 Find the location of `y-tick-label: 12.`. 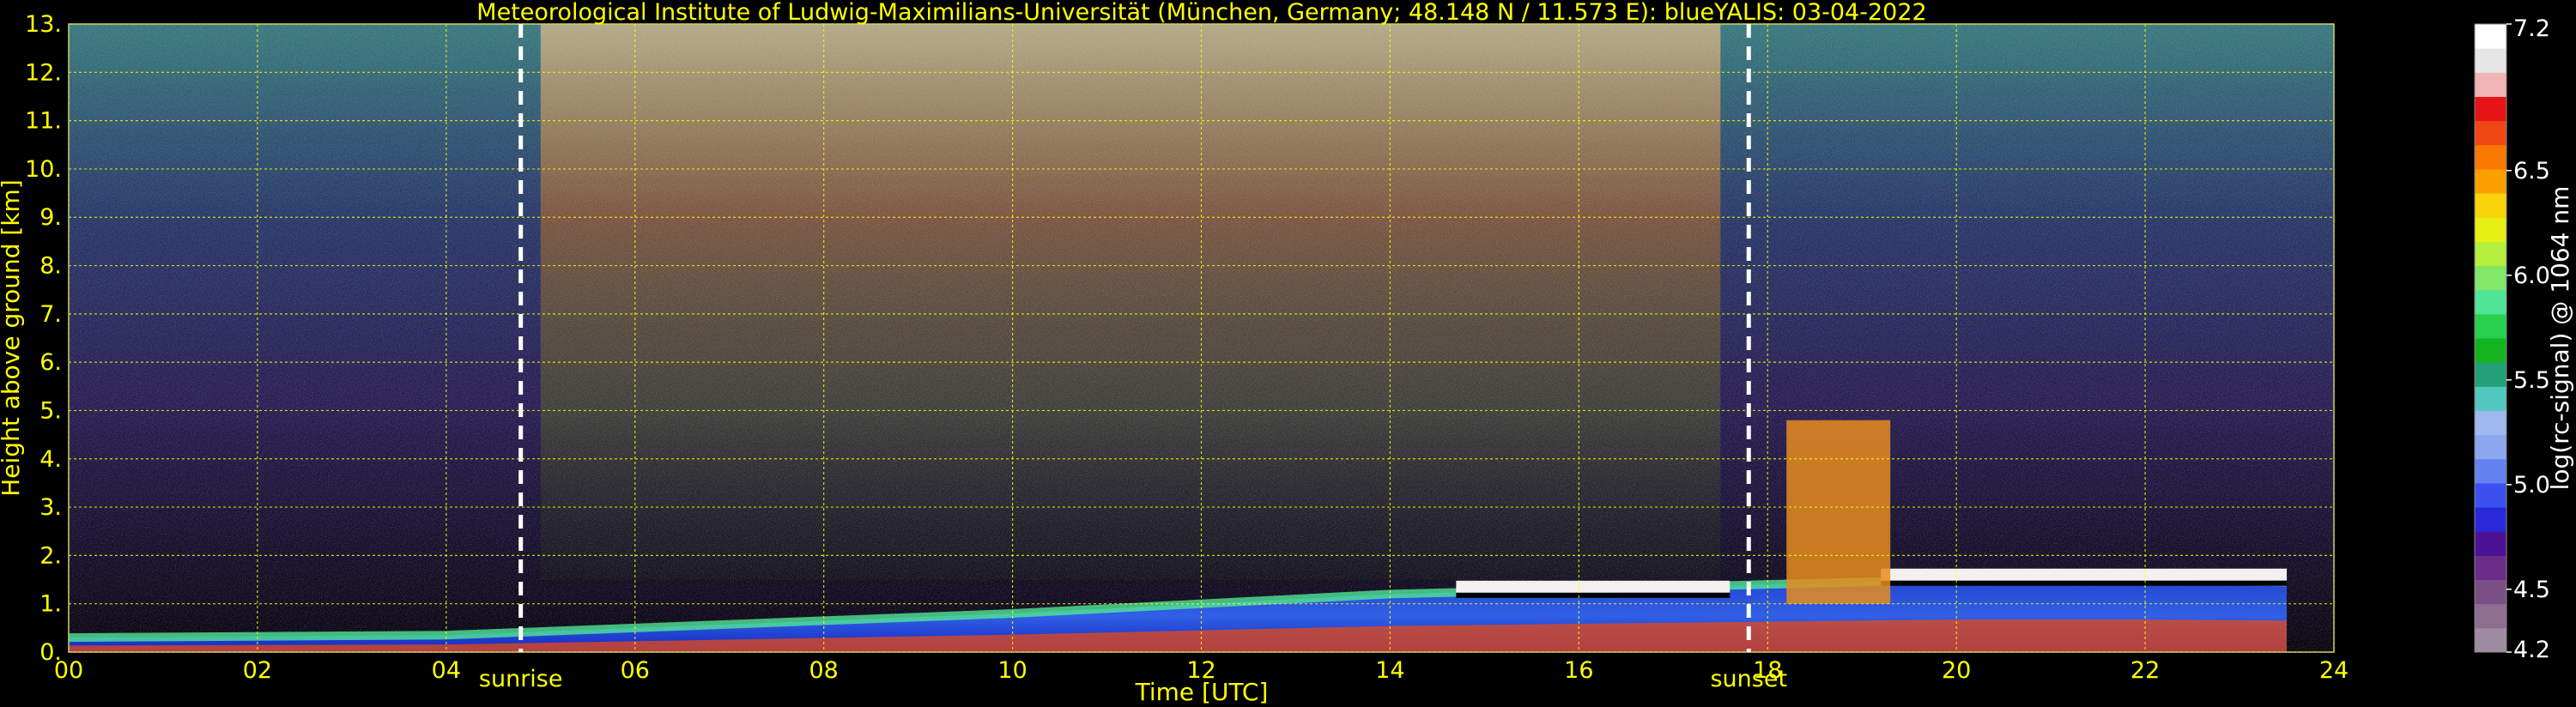

y-tick-label: 12. is located at coordinates (43, 72).